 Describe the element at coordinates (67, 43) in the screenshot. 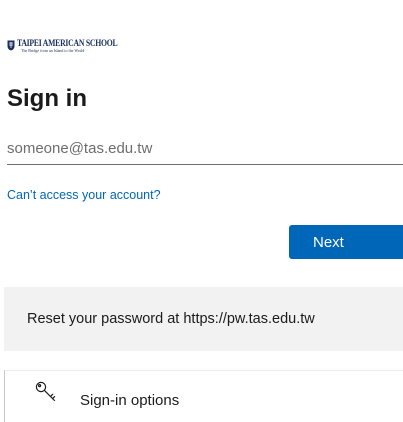

I see `logo-school-name: TAIPEI AMERICAN SCHOOL` at that location.